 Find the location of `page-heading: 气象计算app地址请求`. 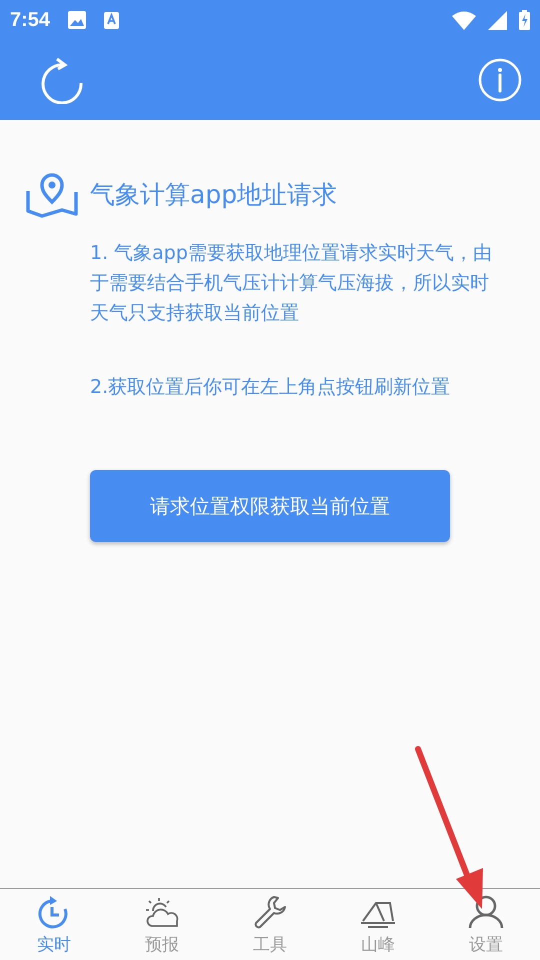

page-heading: 气象计算app地址请求 is located at coordinates (214, 194).